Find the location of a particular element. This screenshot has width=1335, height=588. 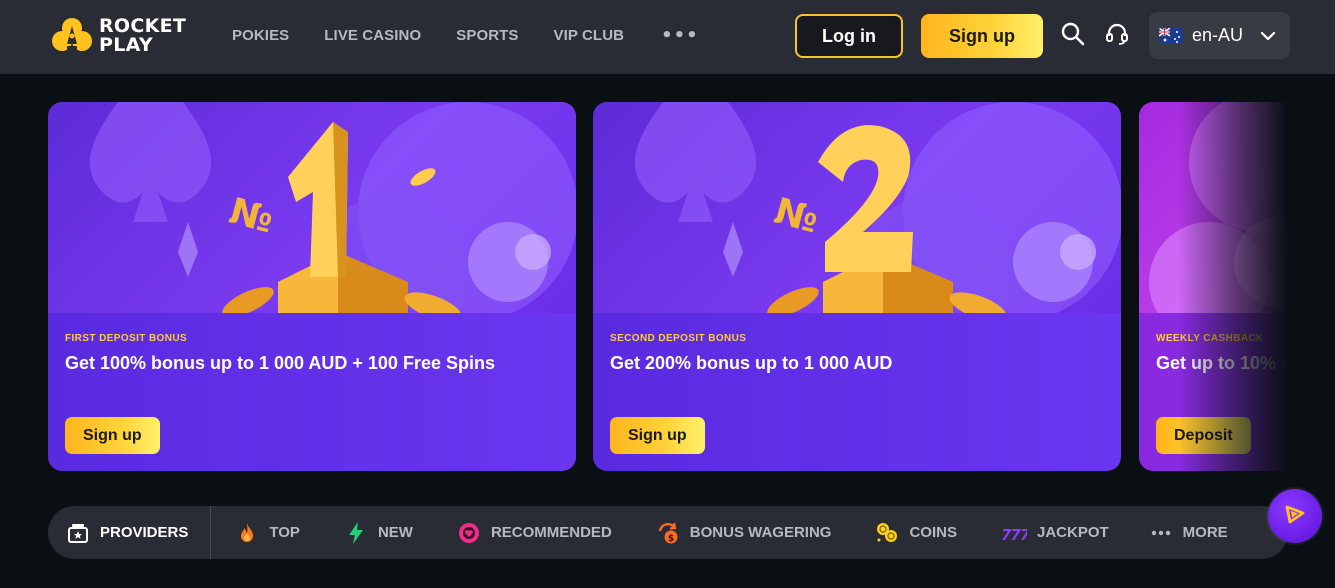

triple-seven-icon: 777 is located at coordinates (1016, 533).